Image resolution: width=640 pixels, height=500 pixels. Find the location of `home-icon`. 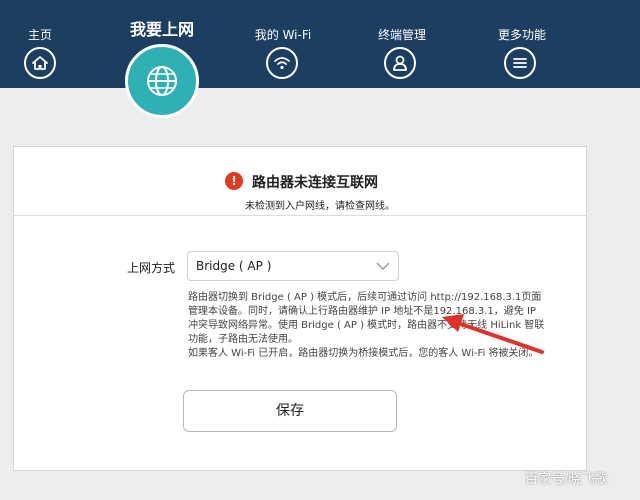

home-icon is located at coordinates (40, 63).